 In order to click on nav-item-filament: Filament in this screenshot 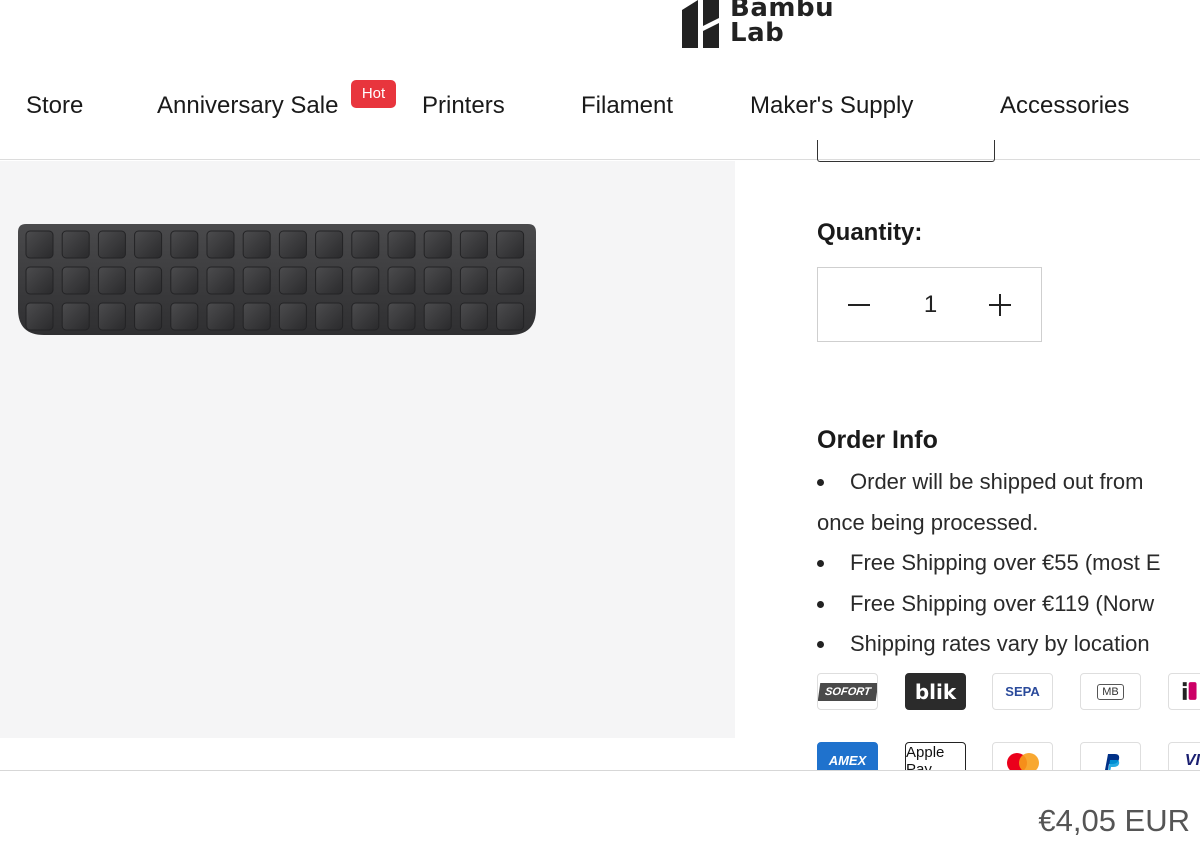, I will do `click(627, 106)`.